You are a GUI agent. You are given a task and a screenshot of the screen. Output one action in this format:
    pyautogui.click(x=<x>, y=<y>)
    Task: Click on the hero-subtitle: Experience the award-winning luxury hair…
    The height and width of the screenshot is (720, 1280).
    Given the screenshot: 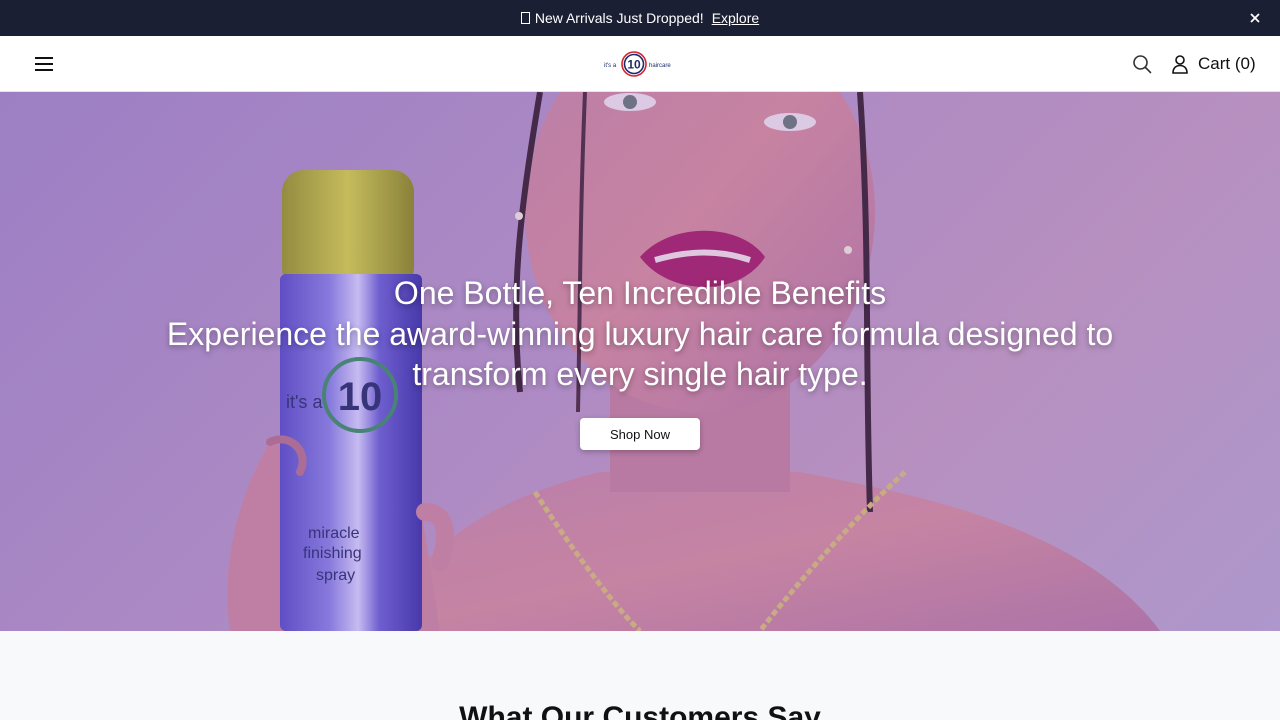 What is the action you would take?
    pyautogui.click(x=640, y=354)
    